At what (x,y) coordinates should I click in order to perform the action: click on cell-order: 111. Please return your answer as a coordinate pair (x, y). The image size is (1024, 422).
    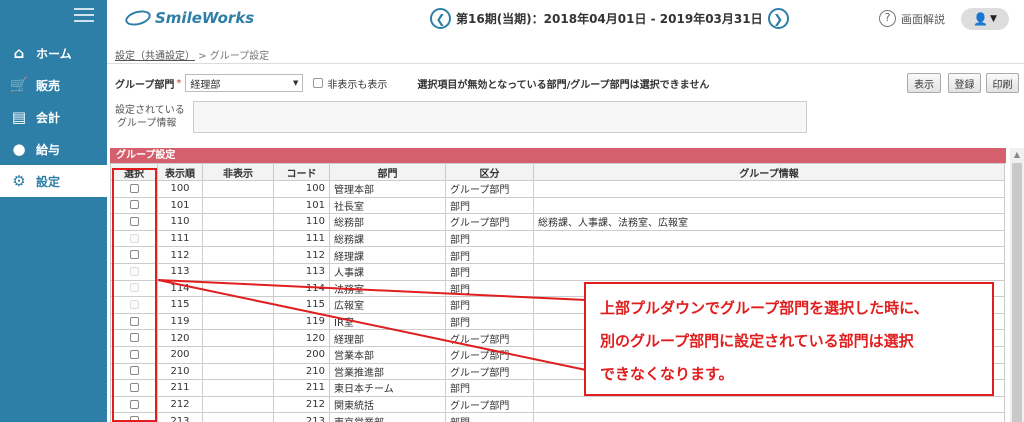
    Looking at the image, I should click on (180, 238).